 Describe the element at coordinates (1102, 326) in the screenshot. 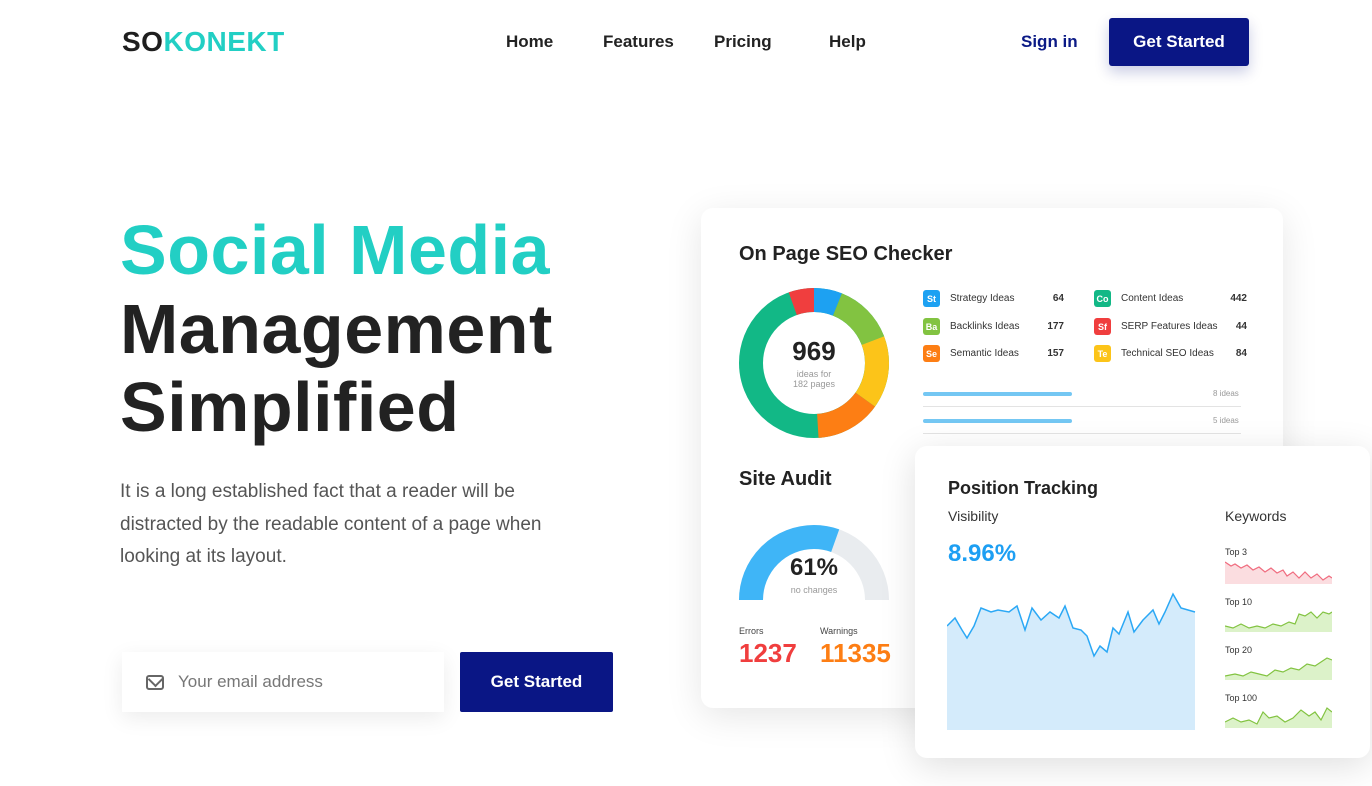

I see `badge-icon: Sf` at that location.